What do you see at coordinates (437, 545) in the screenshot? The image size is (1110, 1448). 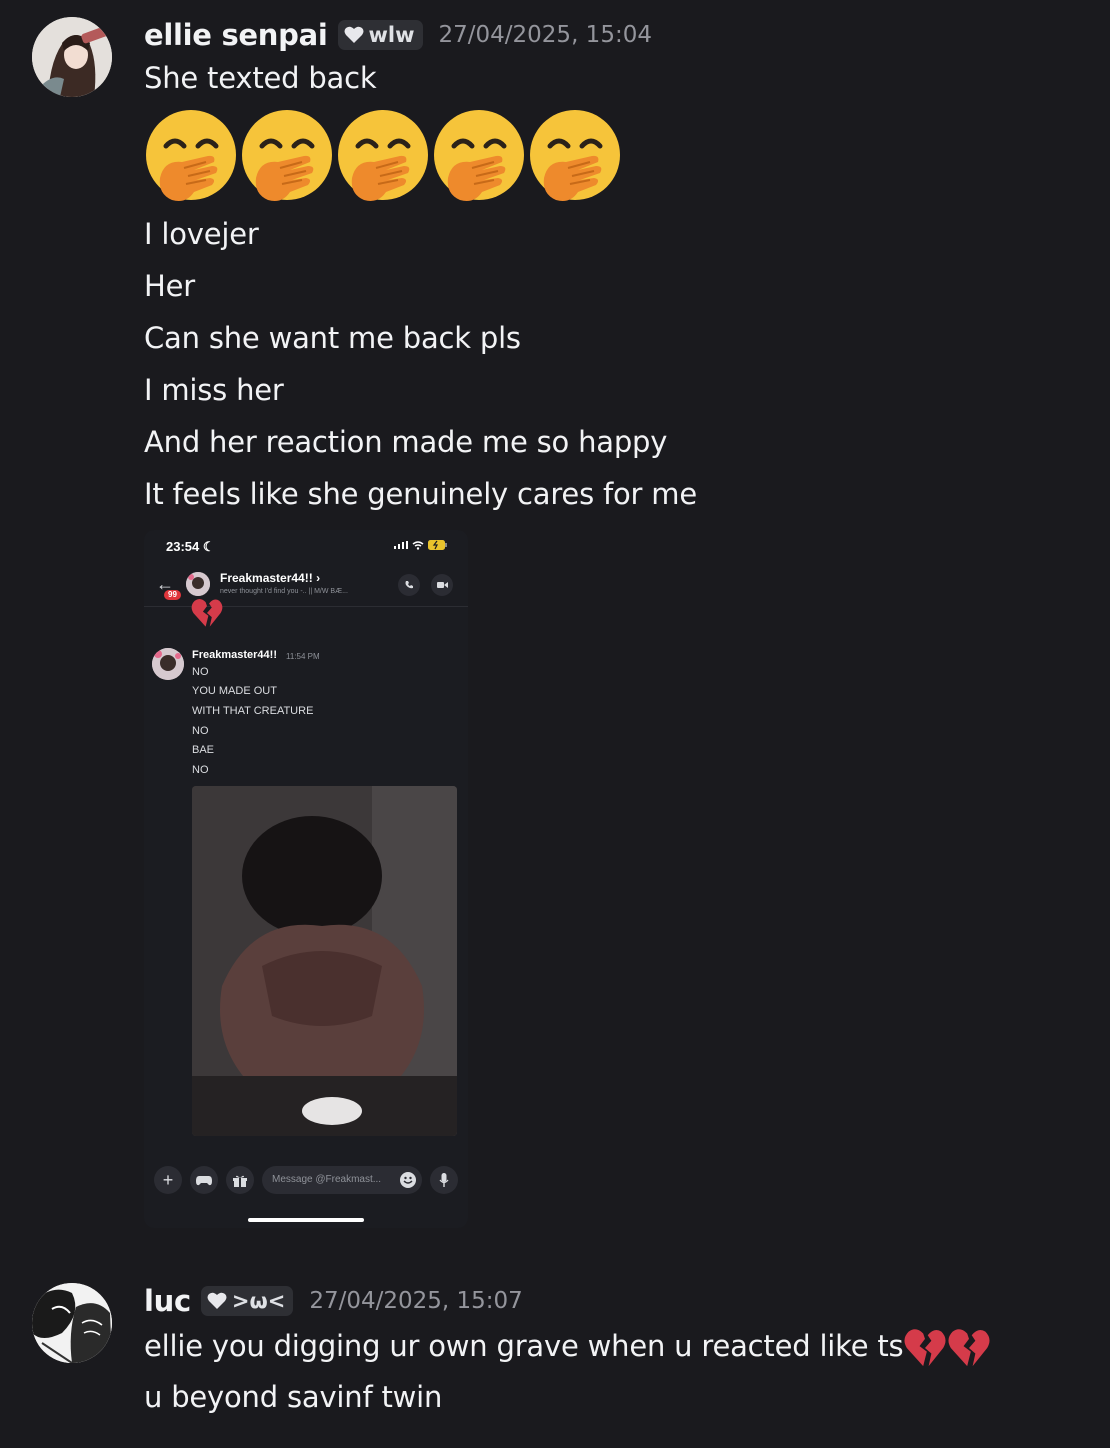 I see `battery-icon` at bounding box center [437, 545].